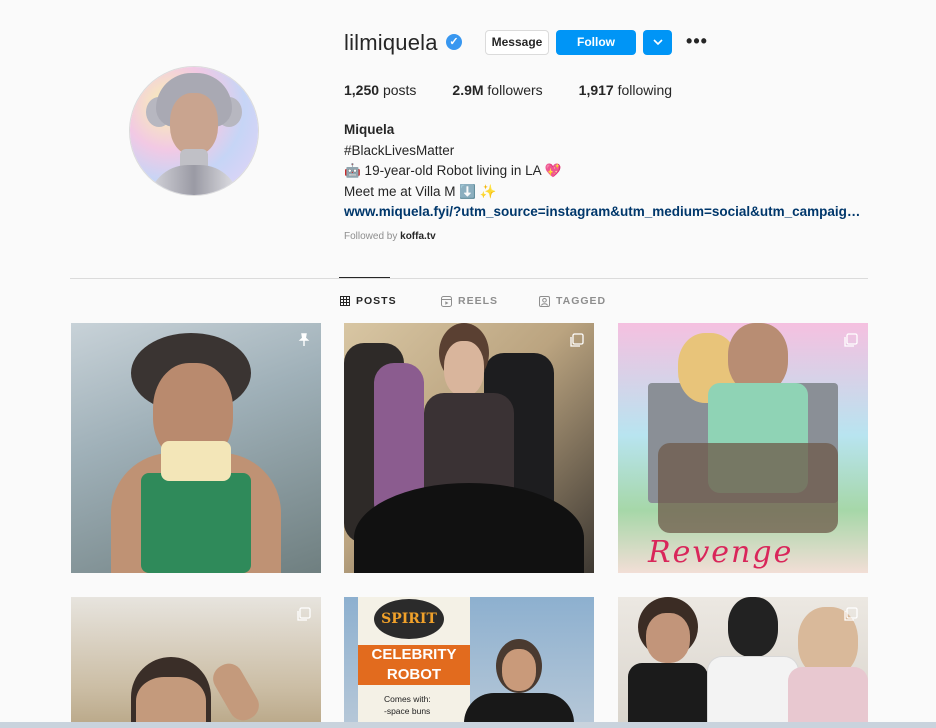  What do you see at coordinates (194, 124) in the screenshot?
I see `avatar-face` at bounding box center [194, 124].